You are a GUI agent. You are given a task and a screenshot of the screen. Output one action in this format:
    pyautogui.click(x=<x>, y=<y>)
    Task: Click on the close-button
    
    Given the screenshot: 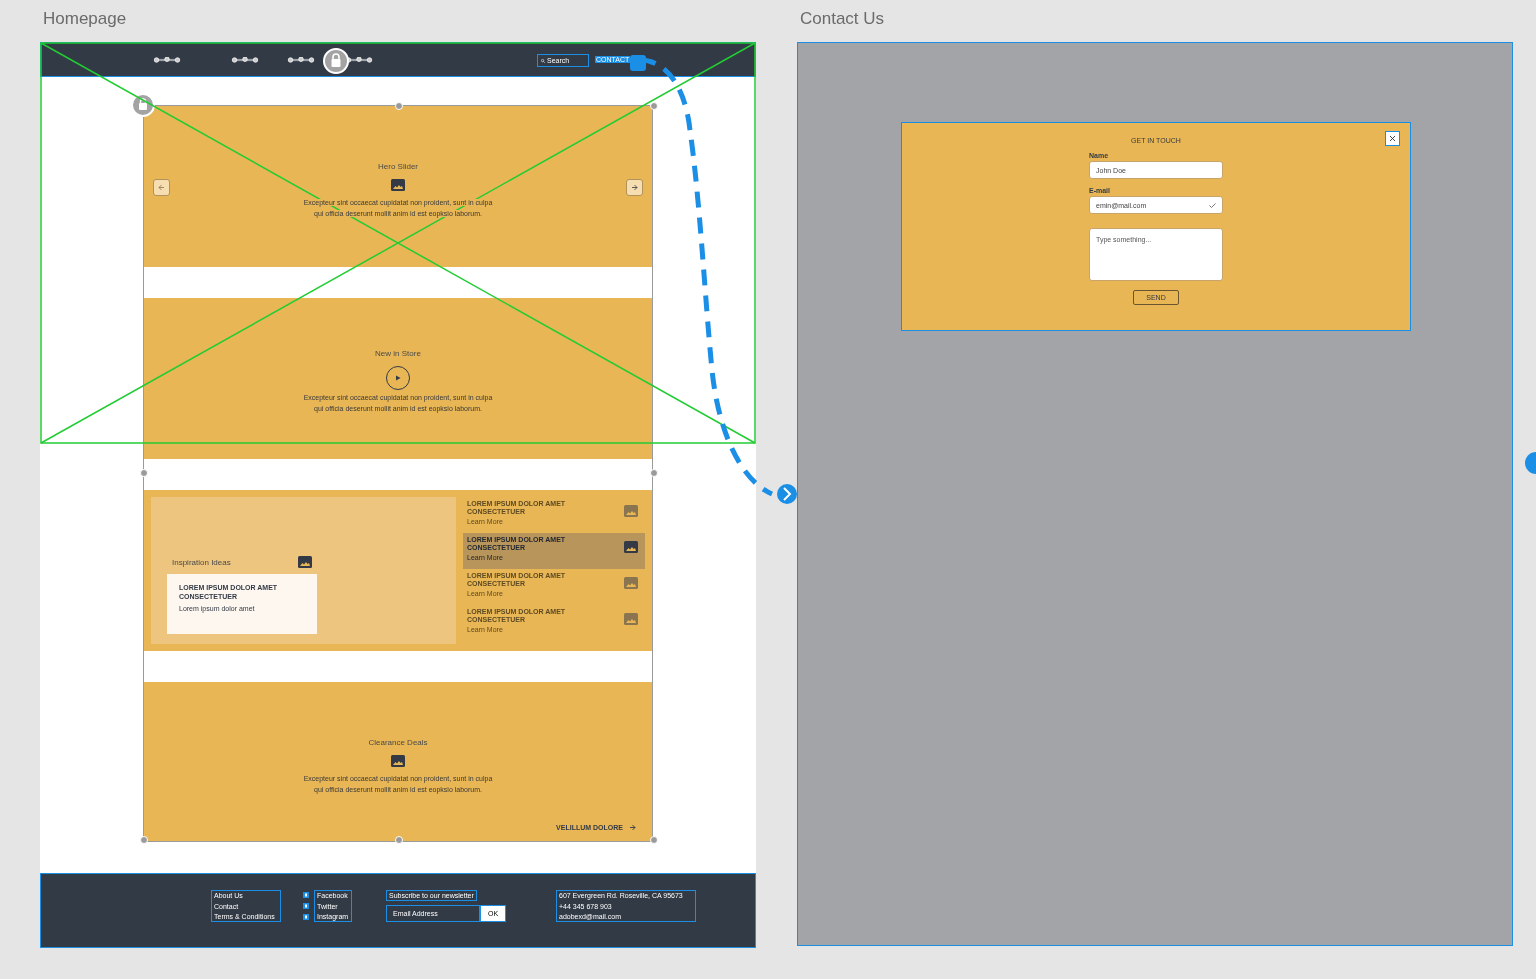 What is the action you would take?
    pyautogui.click(x=1392, y=138)
    